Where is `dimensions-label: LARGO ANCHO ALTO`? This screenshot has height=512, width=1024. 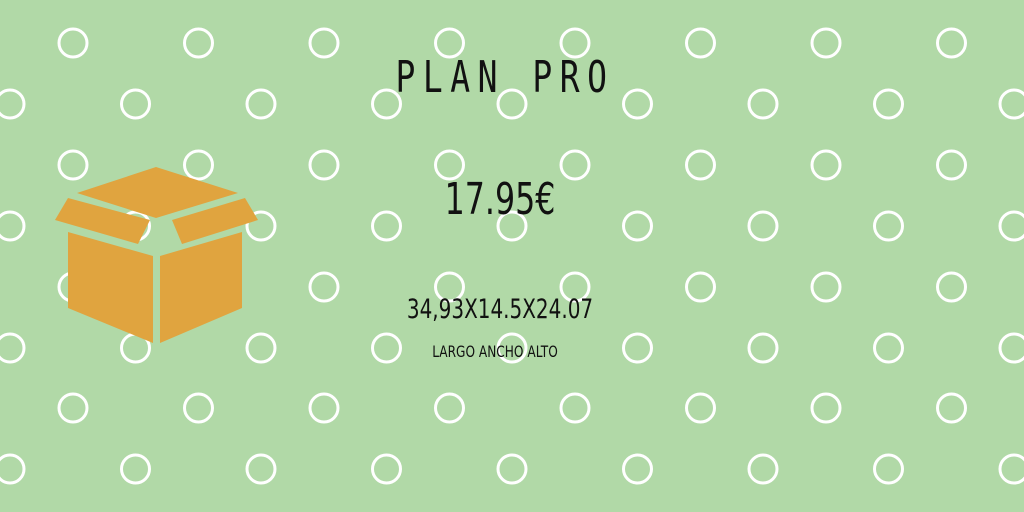
dimensions-label: LARGO ANCHO ALTO is located at coordinates (495, 351).